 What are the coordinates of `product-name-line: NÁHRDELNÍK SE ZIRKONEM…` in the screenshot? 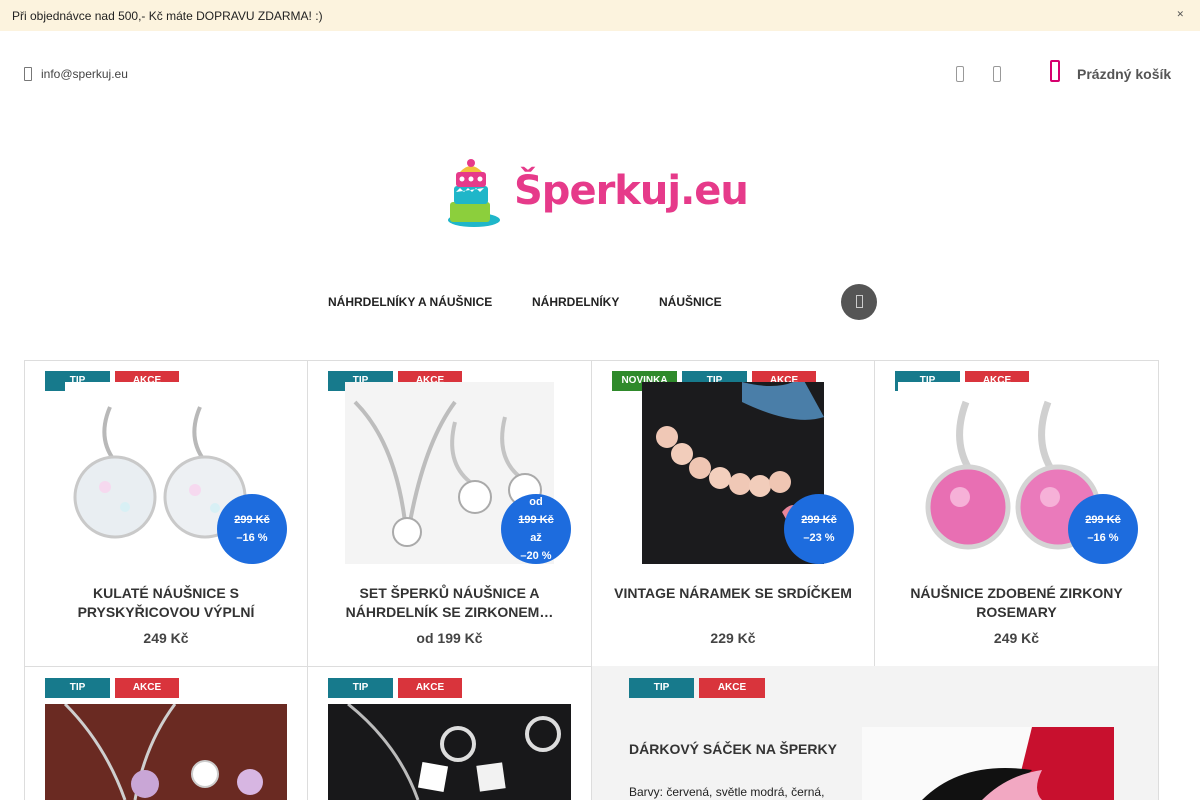 It's located at (449, 612).